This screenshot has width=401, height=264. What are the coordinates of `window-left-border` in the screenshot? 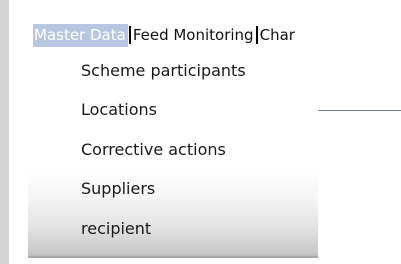 It's located at (4, 132).